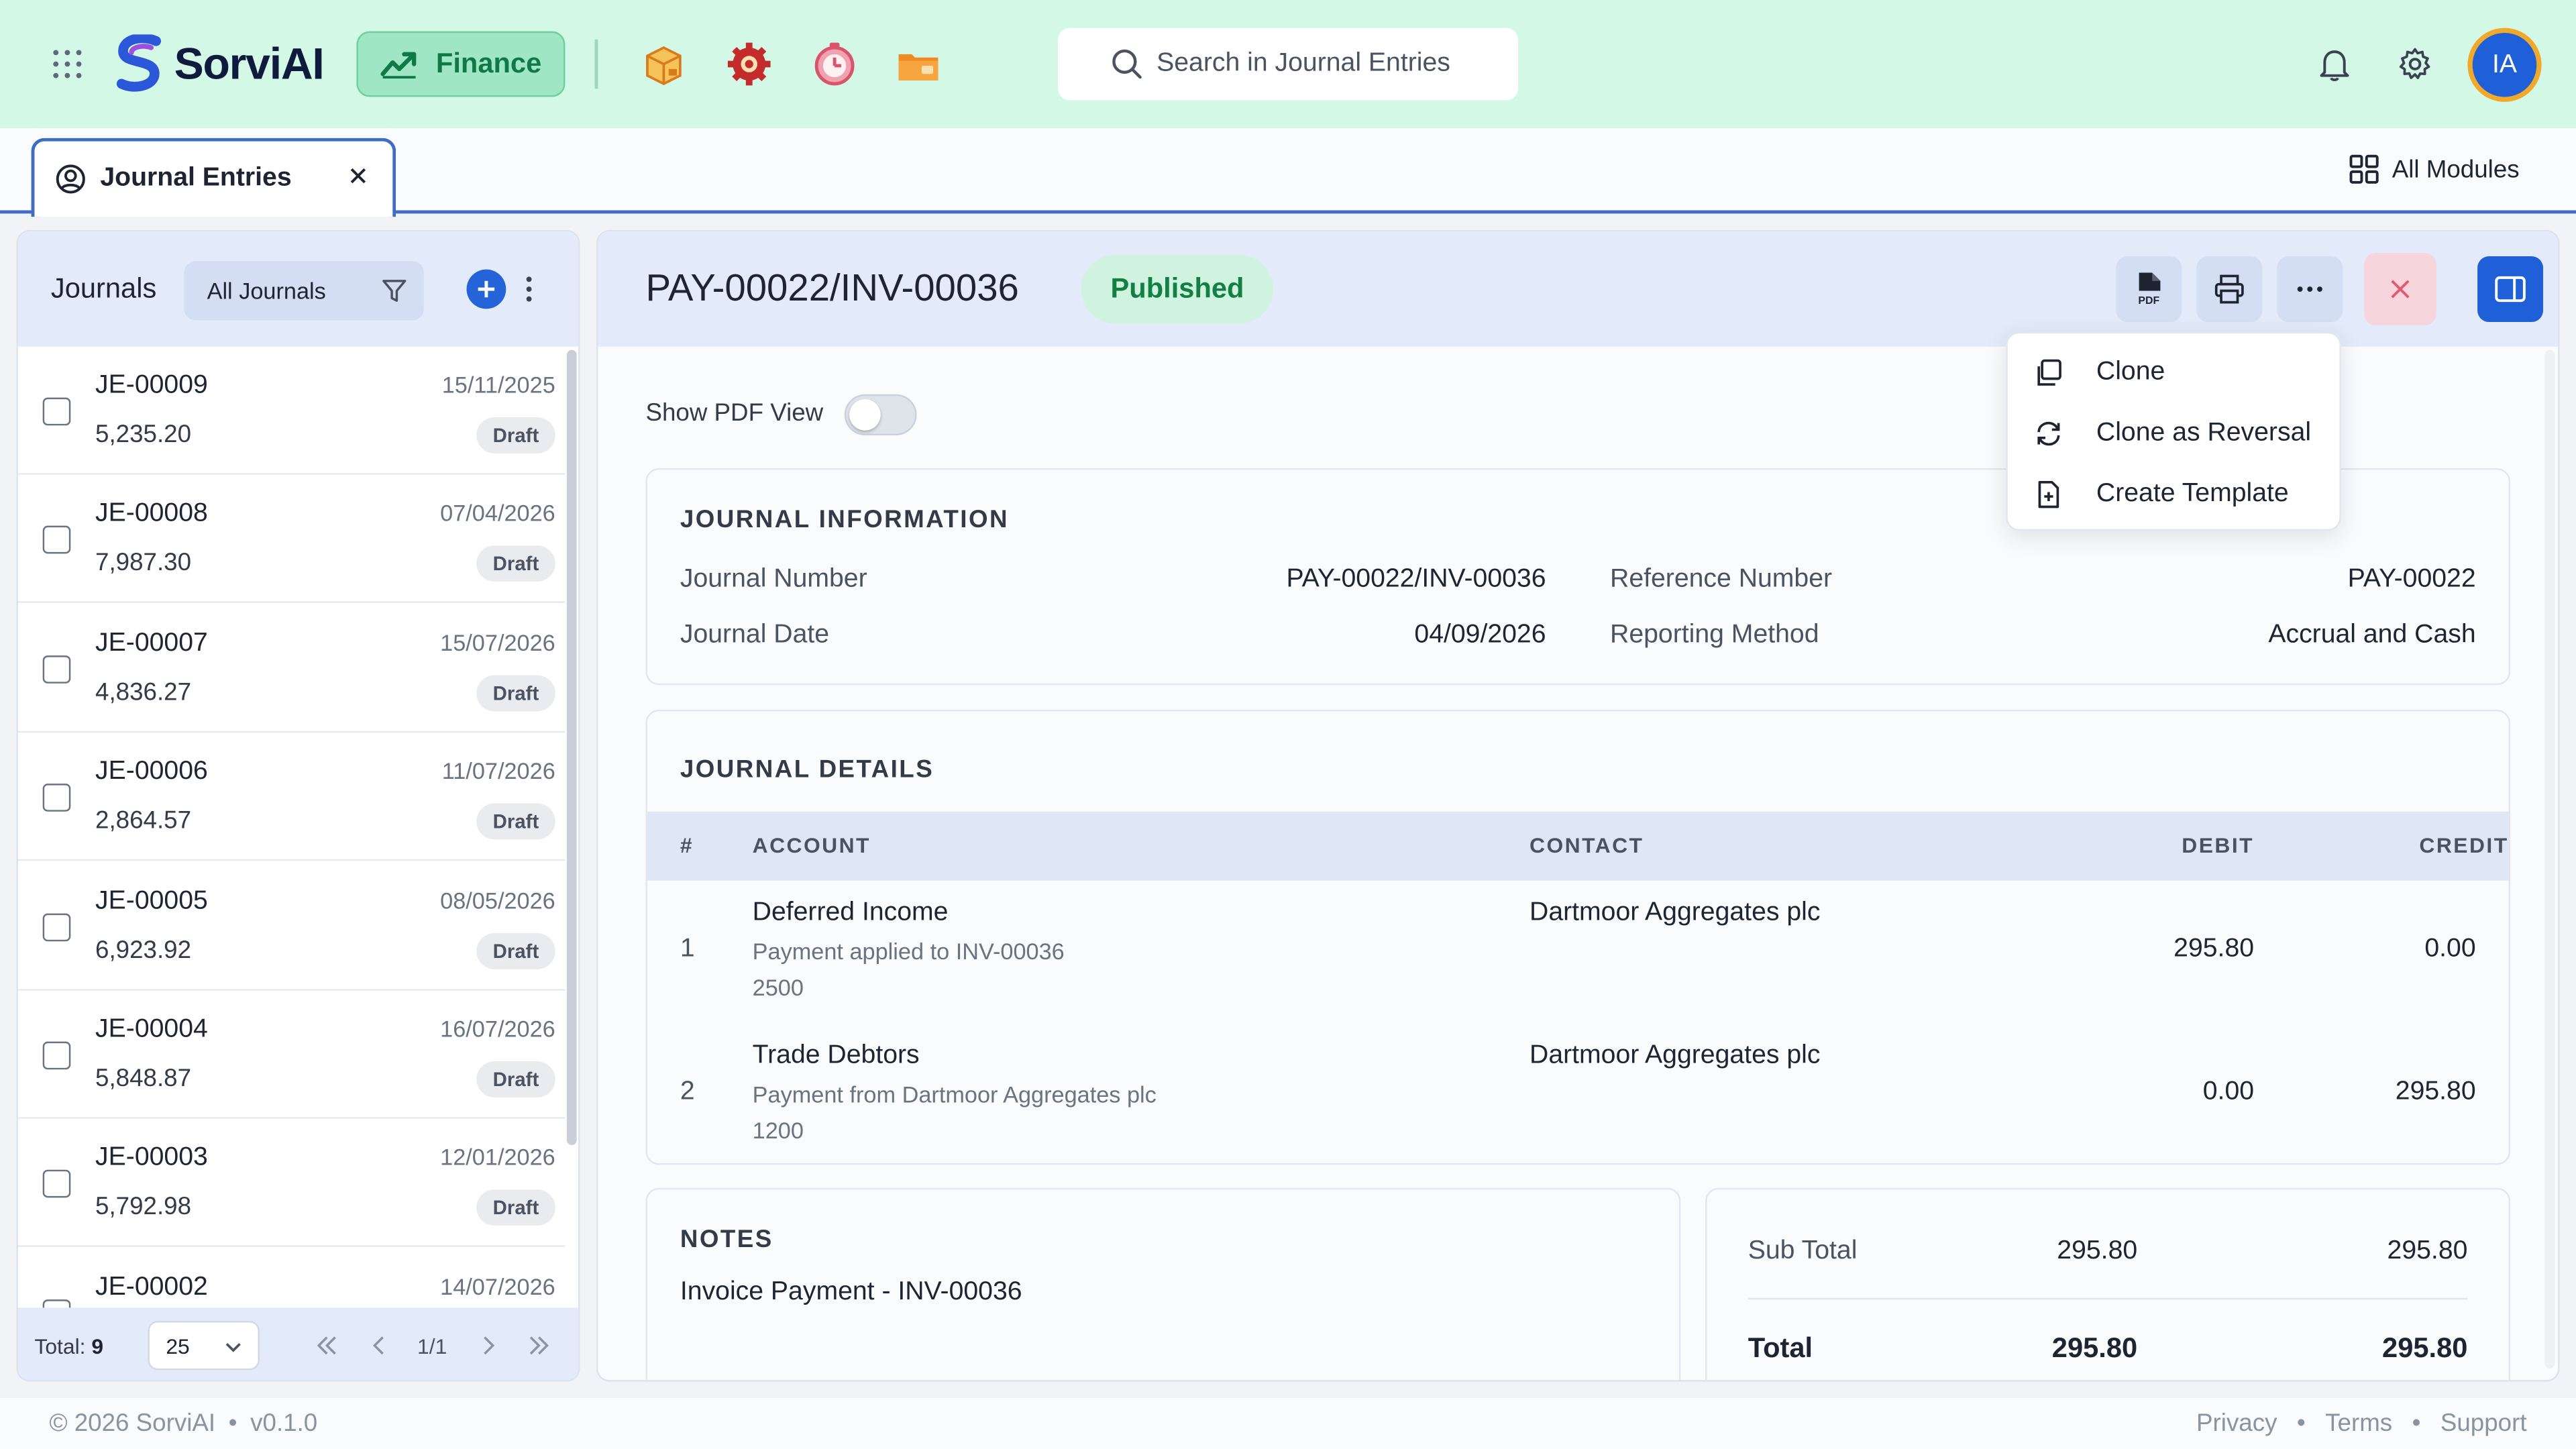  Describe the element at coordinates (749, 64) in the screenshot. I see `gear-app-icon` at that location.